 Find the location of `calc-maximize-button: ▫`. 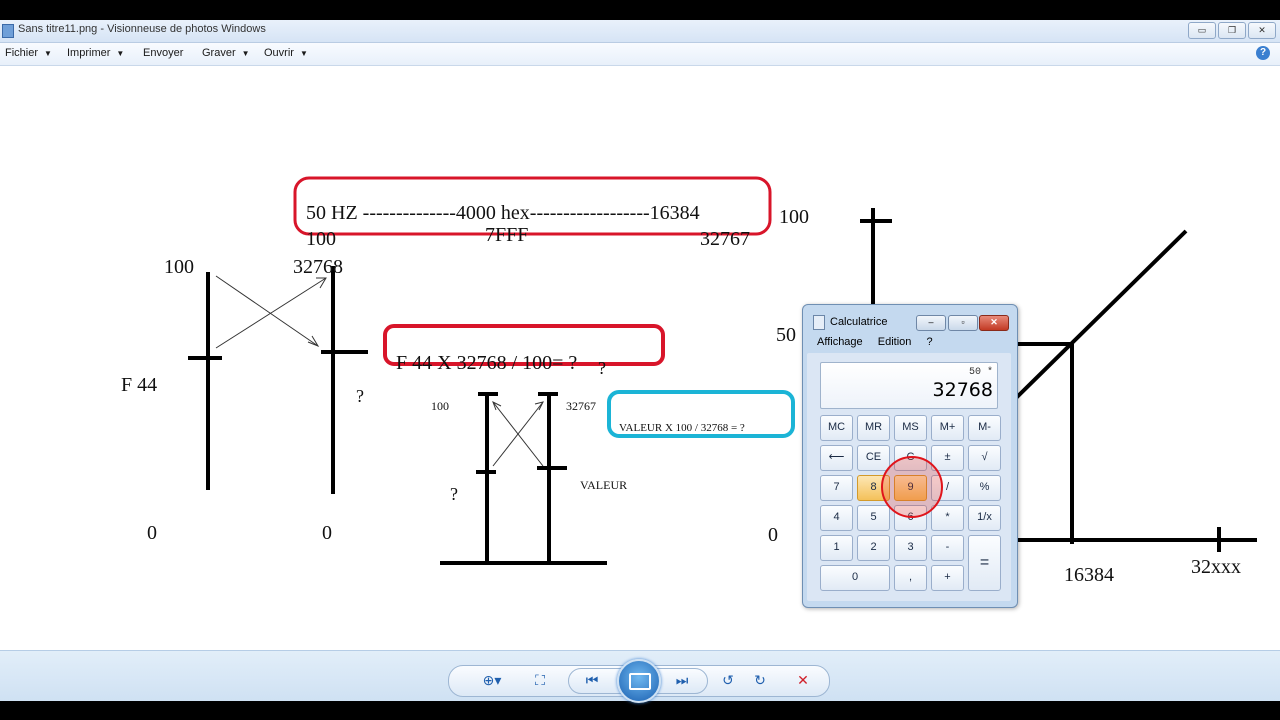

calc-maximize-button: ▫ is located at coordinates (963, 323).